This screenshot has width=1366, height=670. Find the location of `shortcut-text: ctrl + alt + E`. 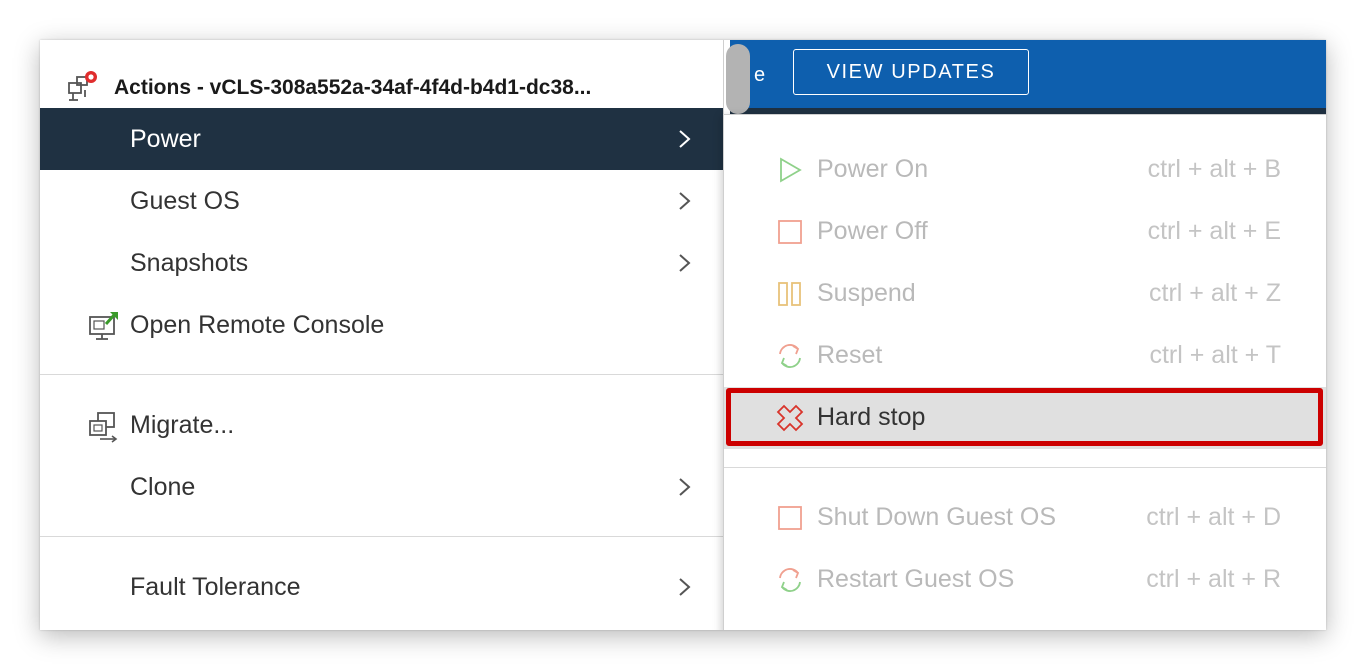

shortcut-text: ctrl + alt + E is located at coordinates (1214, 231).